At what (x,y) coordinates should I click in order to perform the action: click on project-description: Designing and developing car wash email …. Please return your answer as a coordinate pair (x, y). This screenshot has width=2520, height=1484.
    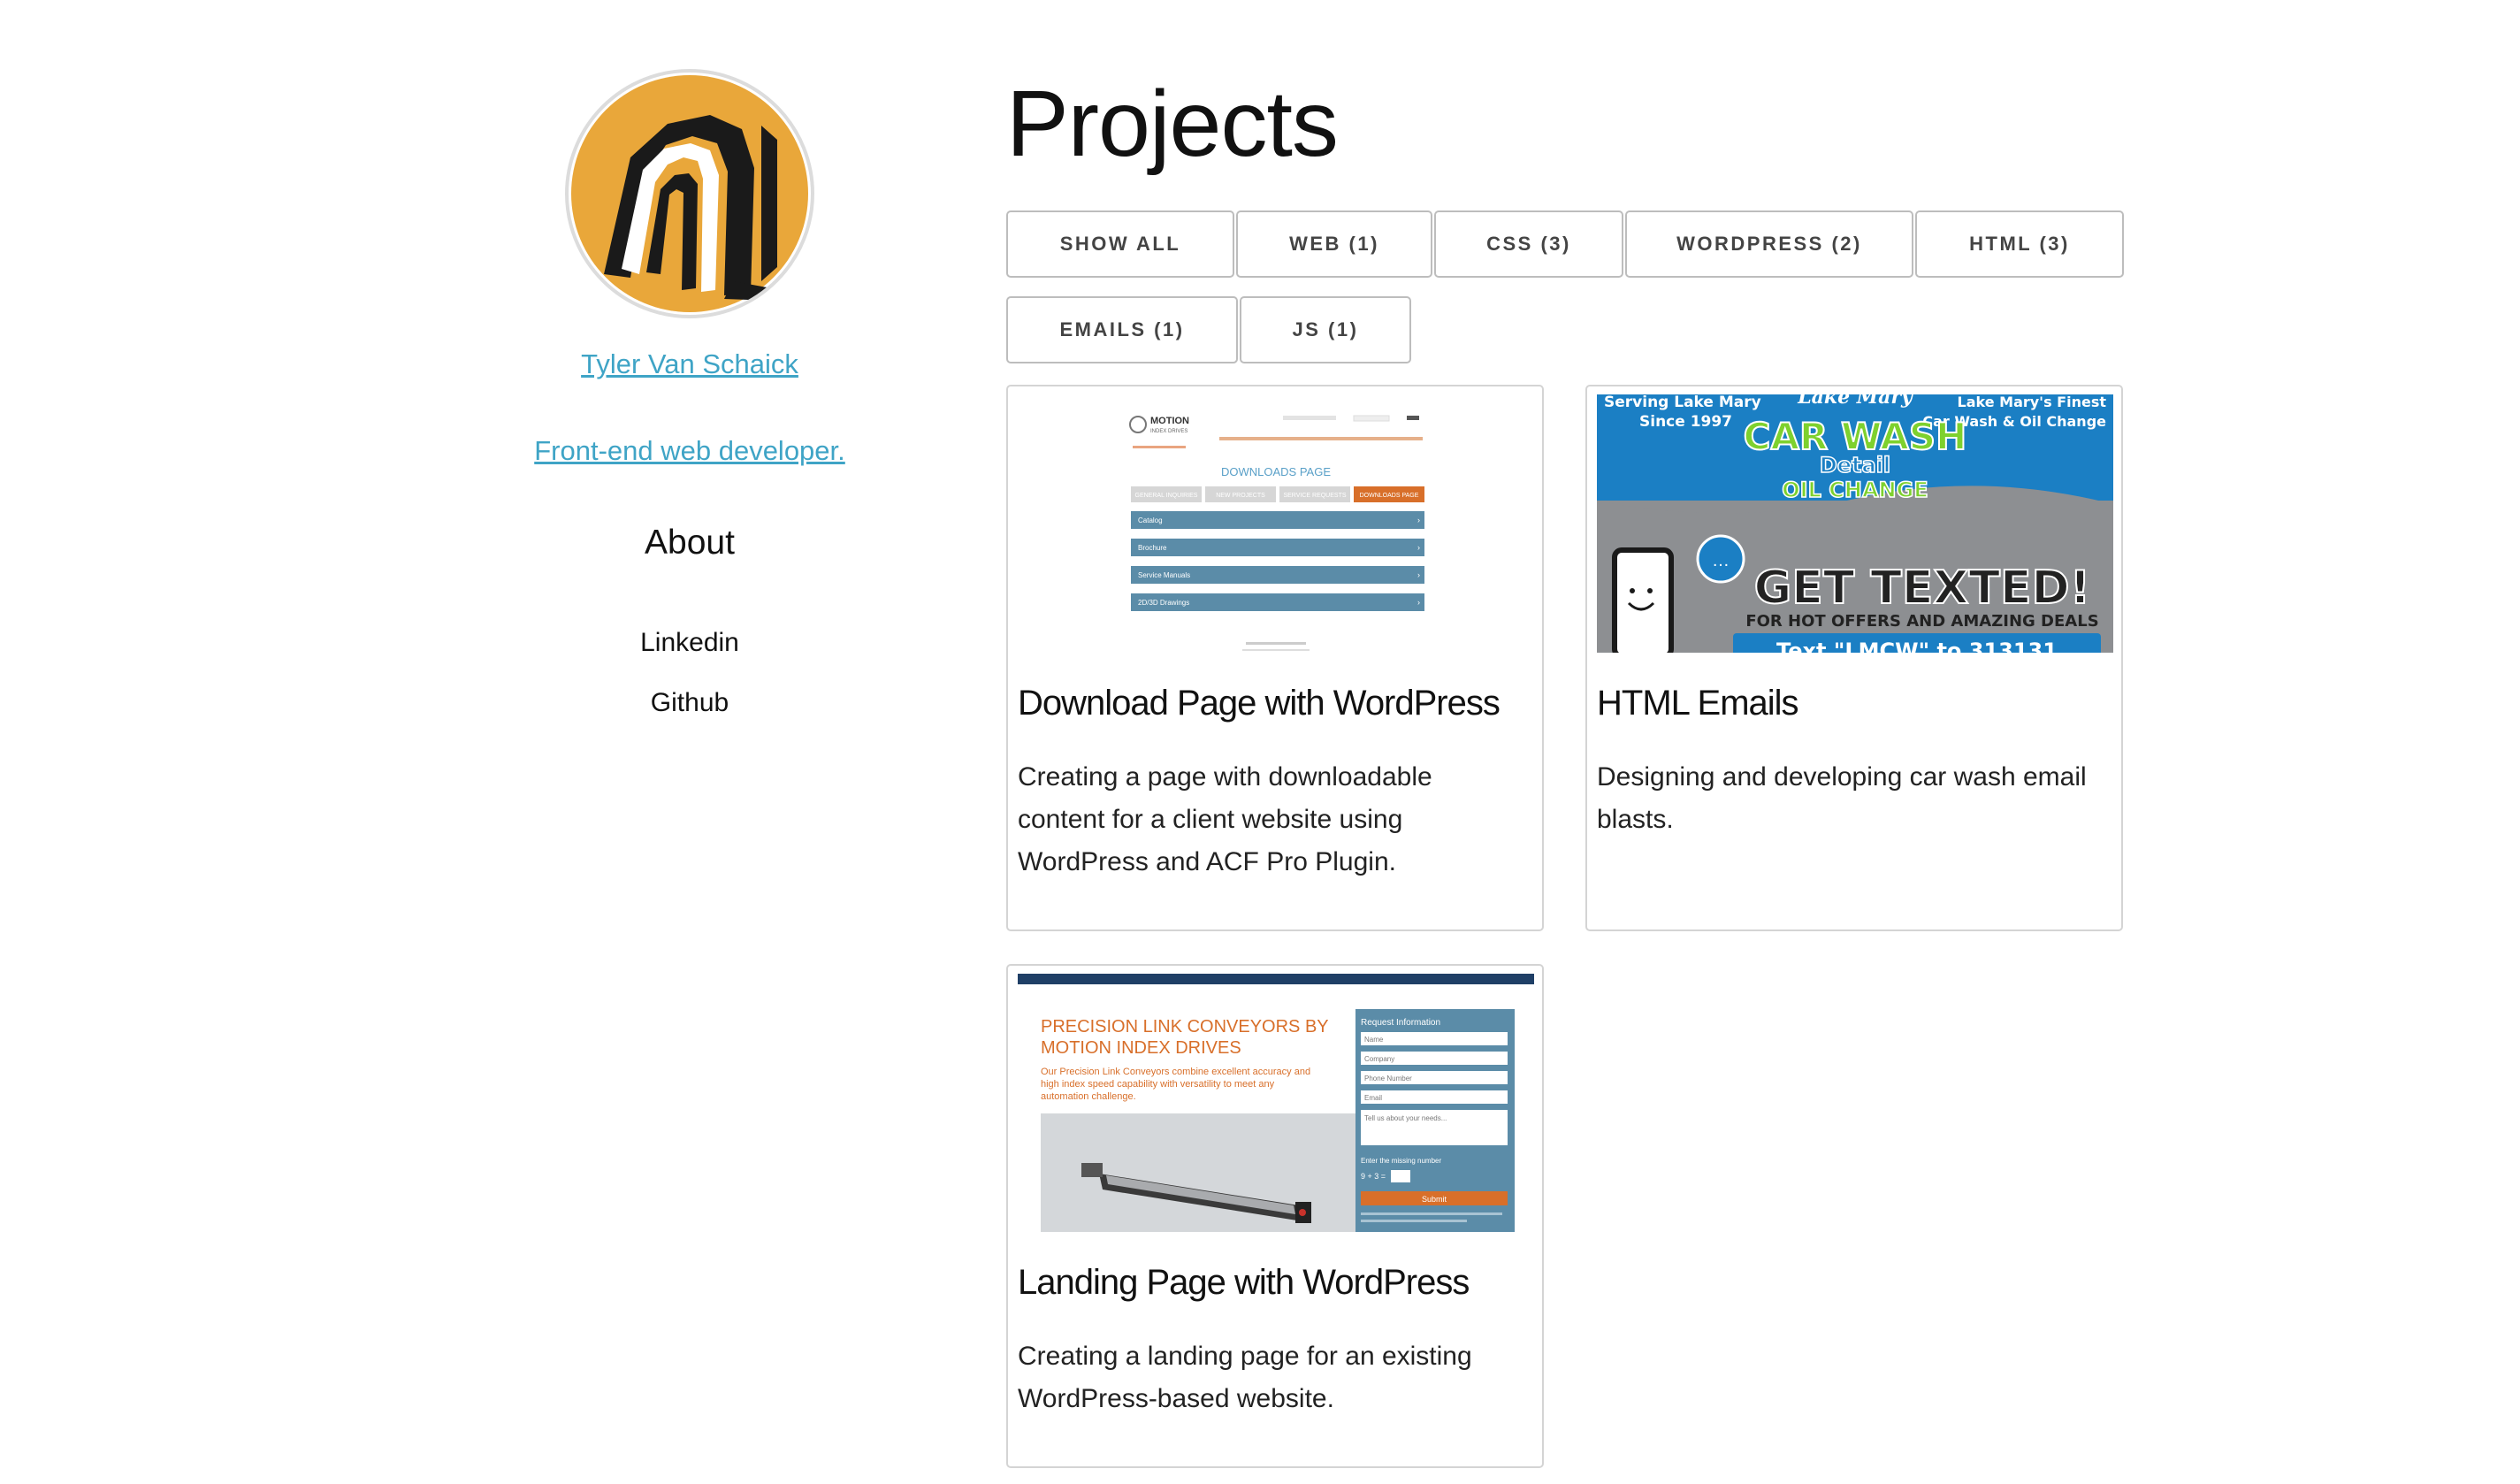
    Looking at the image, I should click on (1842, 798).